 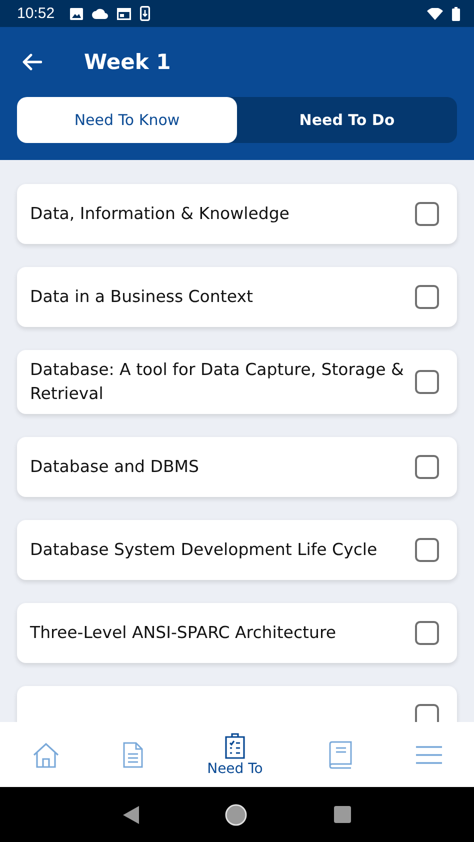 What do you see at coordinates (339, 754) in the screenshot?
I see `book-icon` at bounding box center [339, 754].